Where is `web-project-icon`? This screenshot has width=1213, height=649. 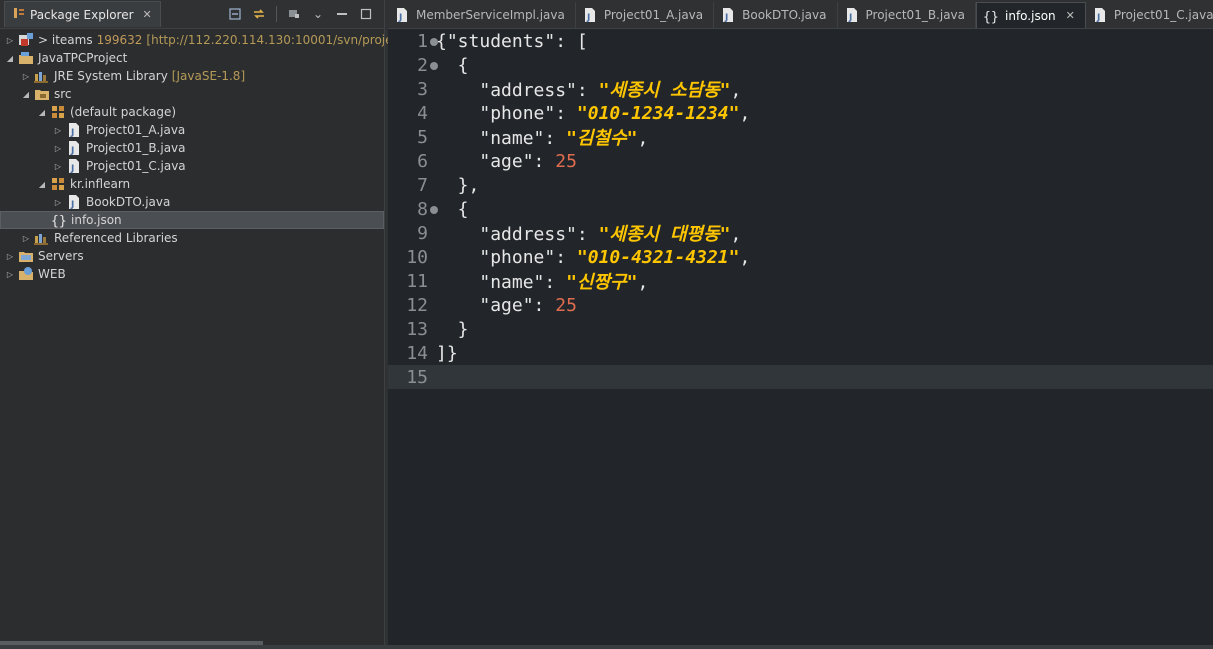 web-project-icon is located at coordinates (26, 274).